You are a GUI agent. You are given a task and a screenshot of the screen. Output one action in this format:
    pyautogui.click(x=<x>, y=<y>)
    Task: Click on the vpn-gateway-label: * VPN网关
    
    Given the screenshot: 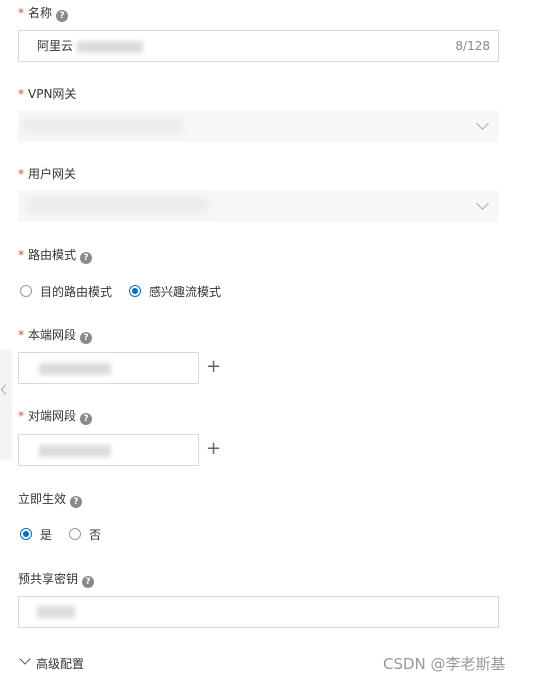 What is the action you would take?
    pyautogui.click(x=47, y=94)
    